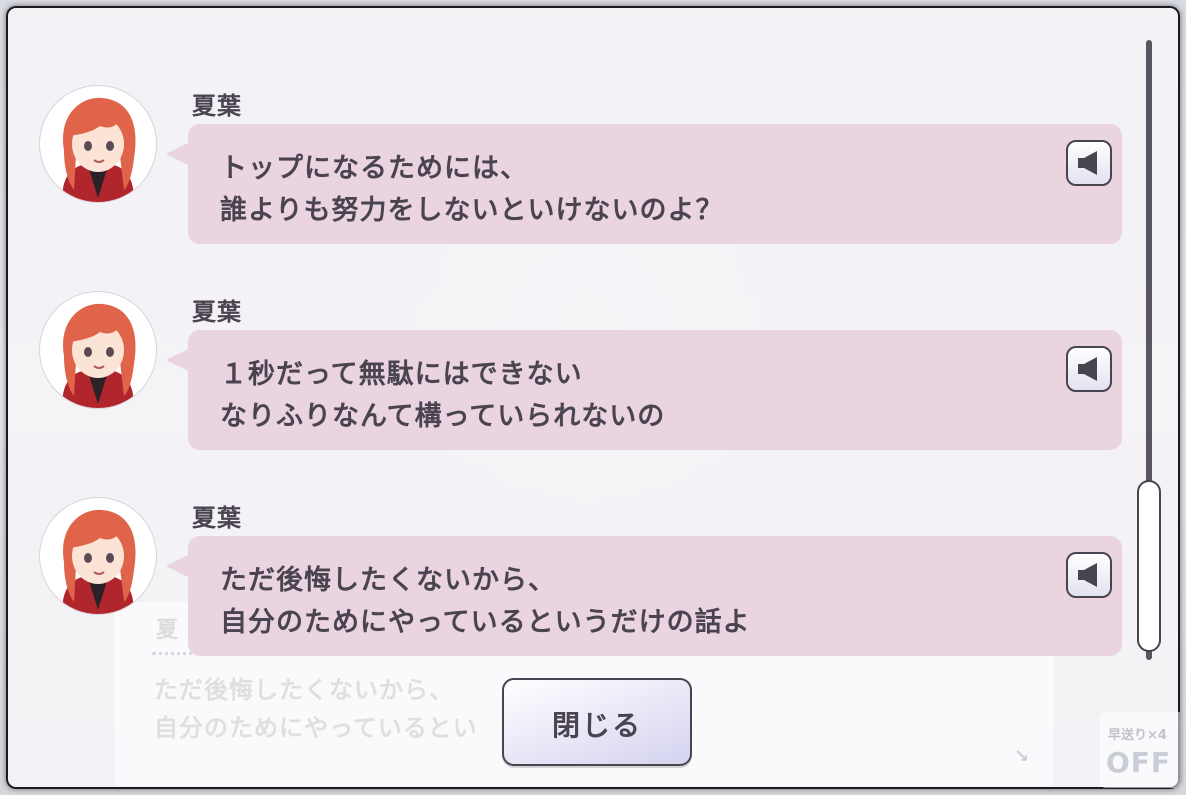 This screenshot has height=795, width=1186. I want to click on speech-bubble: ただ後悔したくないから、 自分のためにやっているというだけの話よ, so click(644, 596).